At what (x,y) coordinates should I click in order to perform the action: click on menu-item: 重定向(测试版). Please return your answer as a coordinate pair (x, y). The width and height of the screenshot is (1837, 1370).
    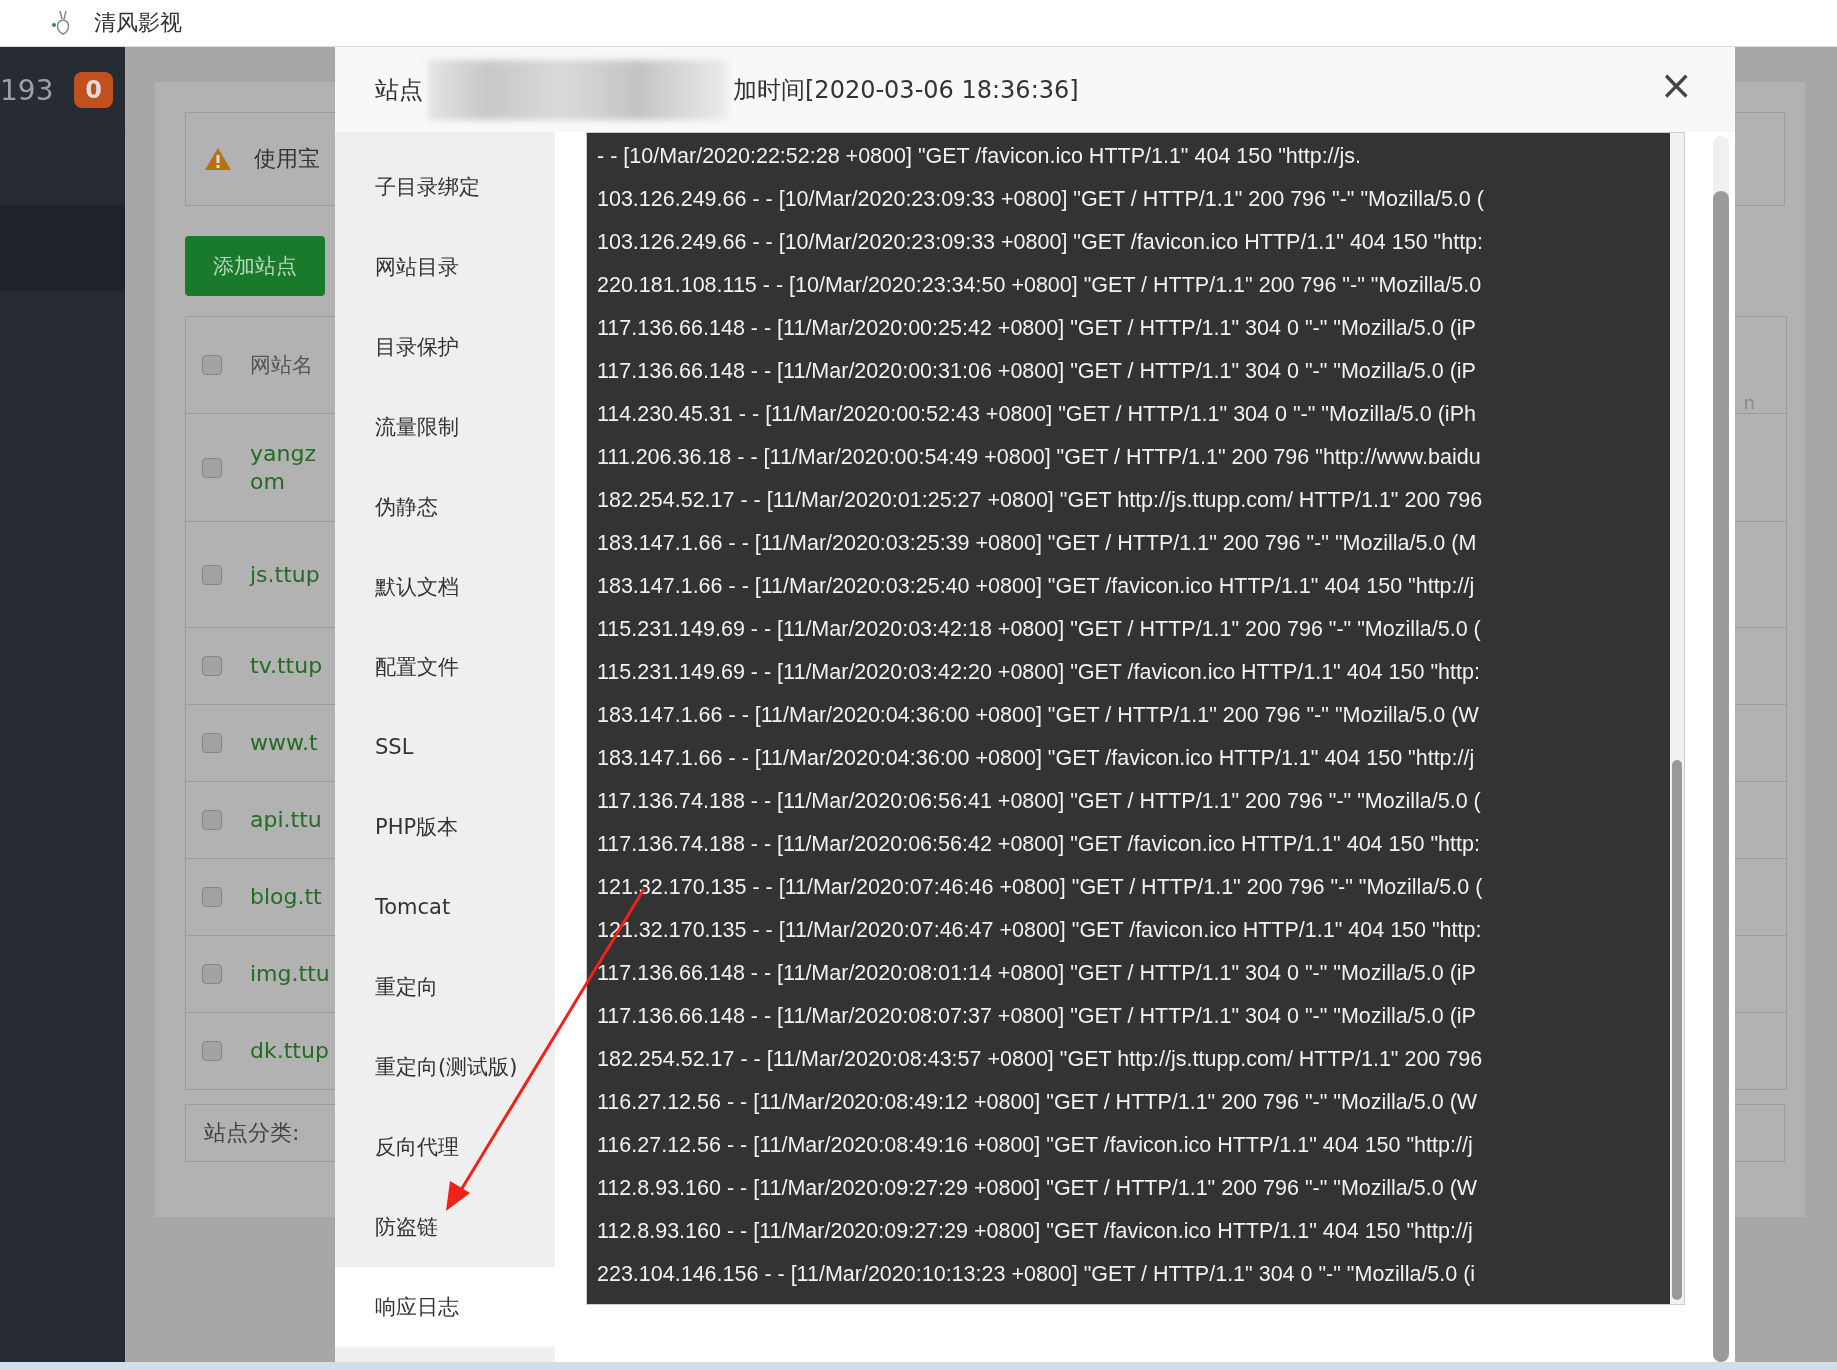
    Looking at the image, I should click on (445, 1067).